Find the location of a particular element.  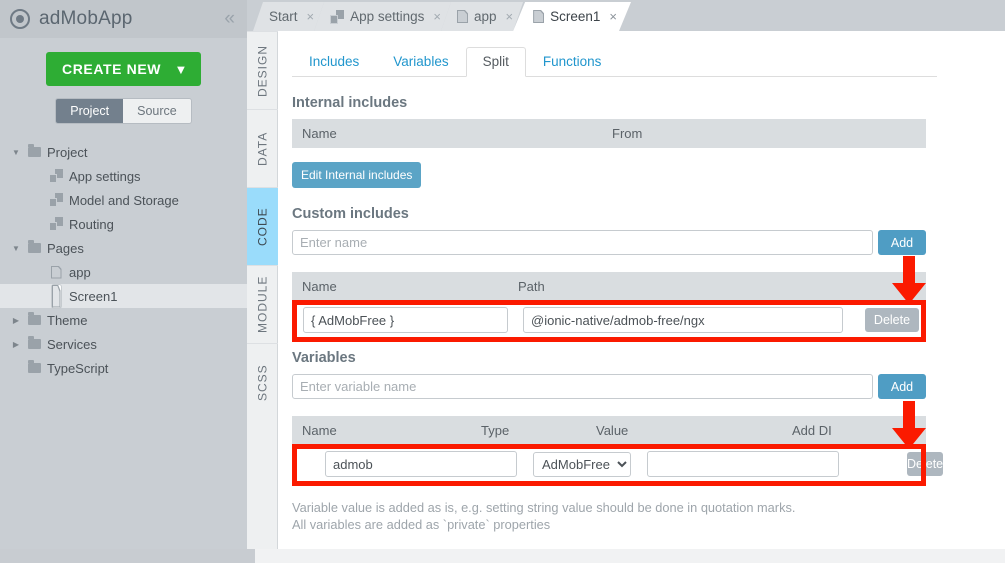

variable-delete-button: Delete is located at coordinates (925, 464).